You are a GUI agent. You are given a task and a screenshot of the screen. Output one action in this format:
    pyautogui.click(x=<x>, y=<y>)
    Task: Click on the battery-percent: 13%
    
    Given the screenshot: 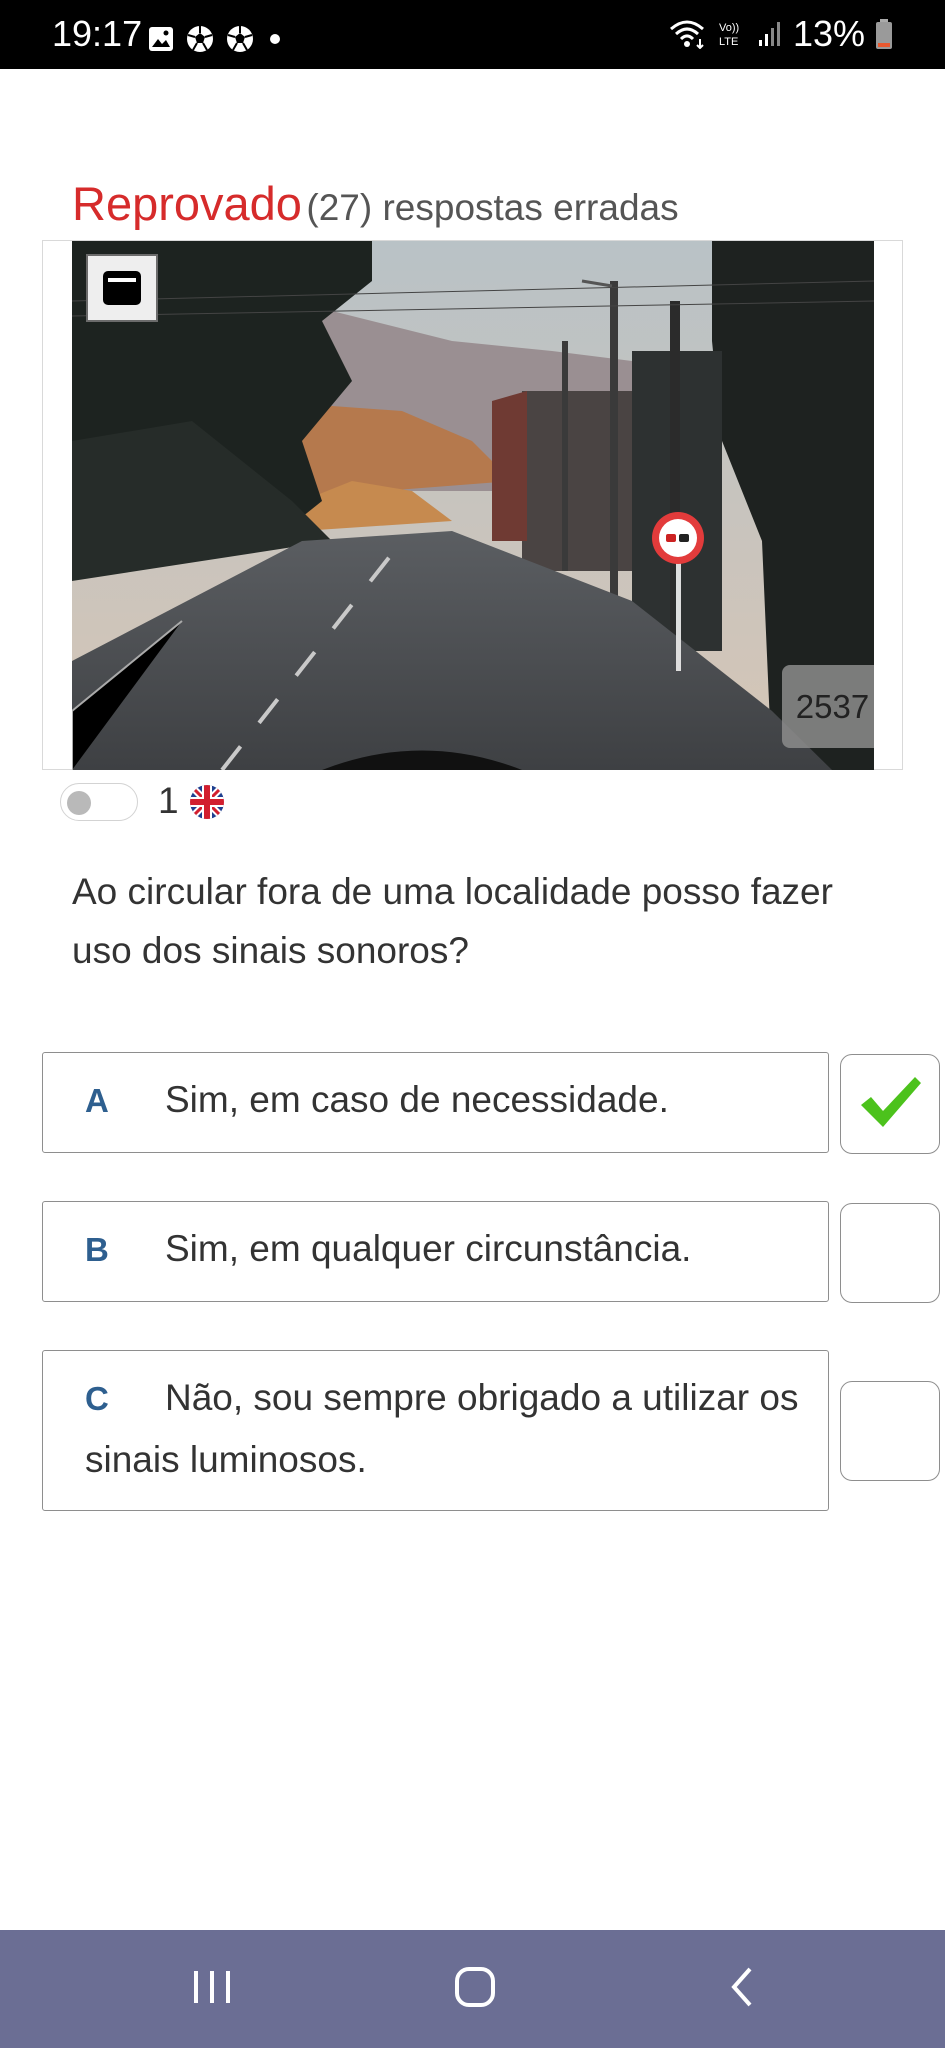 What is the action you would take?
    pyautogui.click(x=828, y=33)
    